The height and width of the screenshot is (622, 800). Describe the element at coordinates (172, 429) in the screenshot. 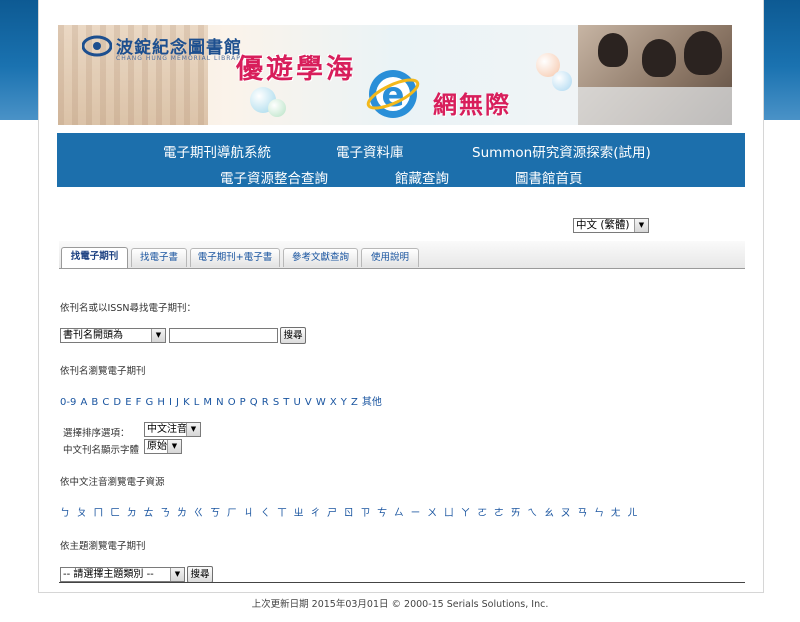

I see `sort-option-select: 中文注音 ▼` at that location.